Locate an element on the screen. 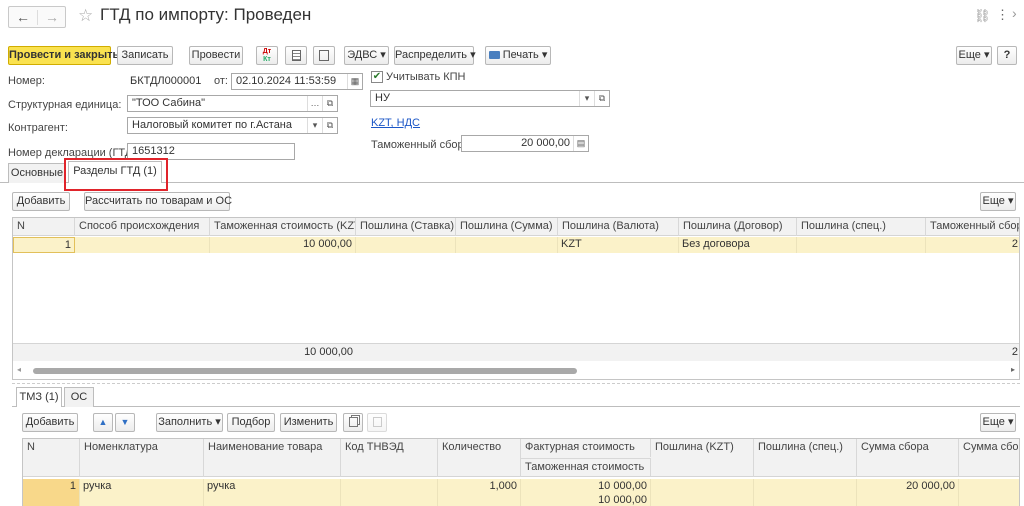 The height and width of the screenshot is (506, 1024). printer-icon is located at coordinates (494, 55).